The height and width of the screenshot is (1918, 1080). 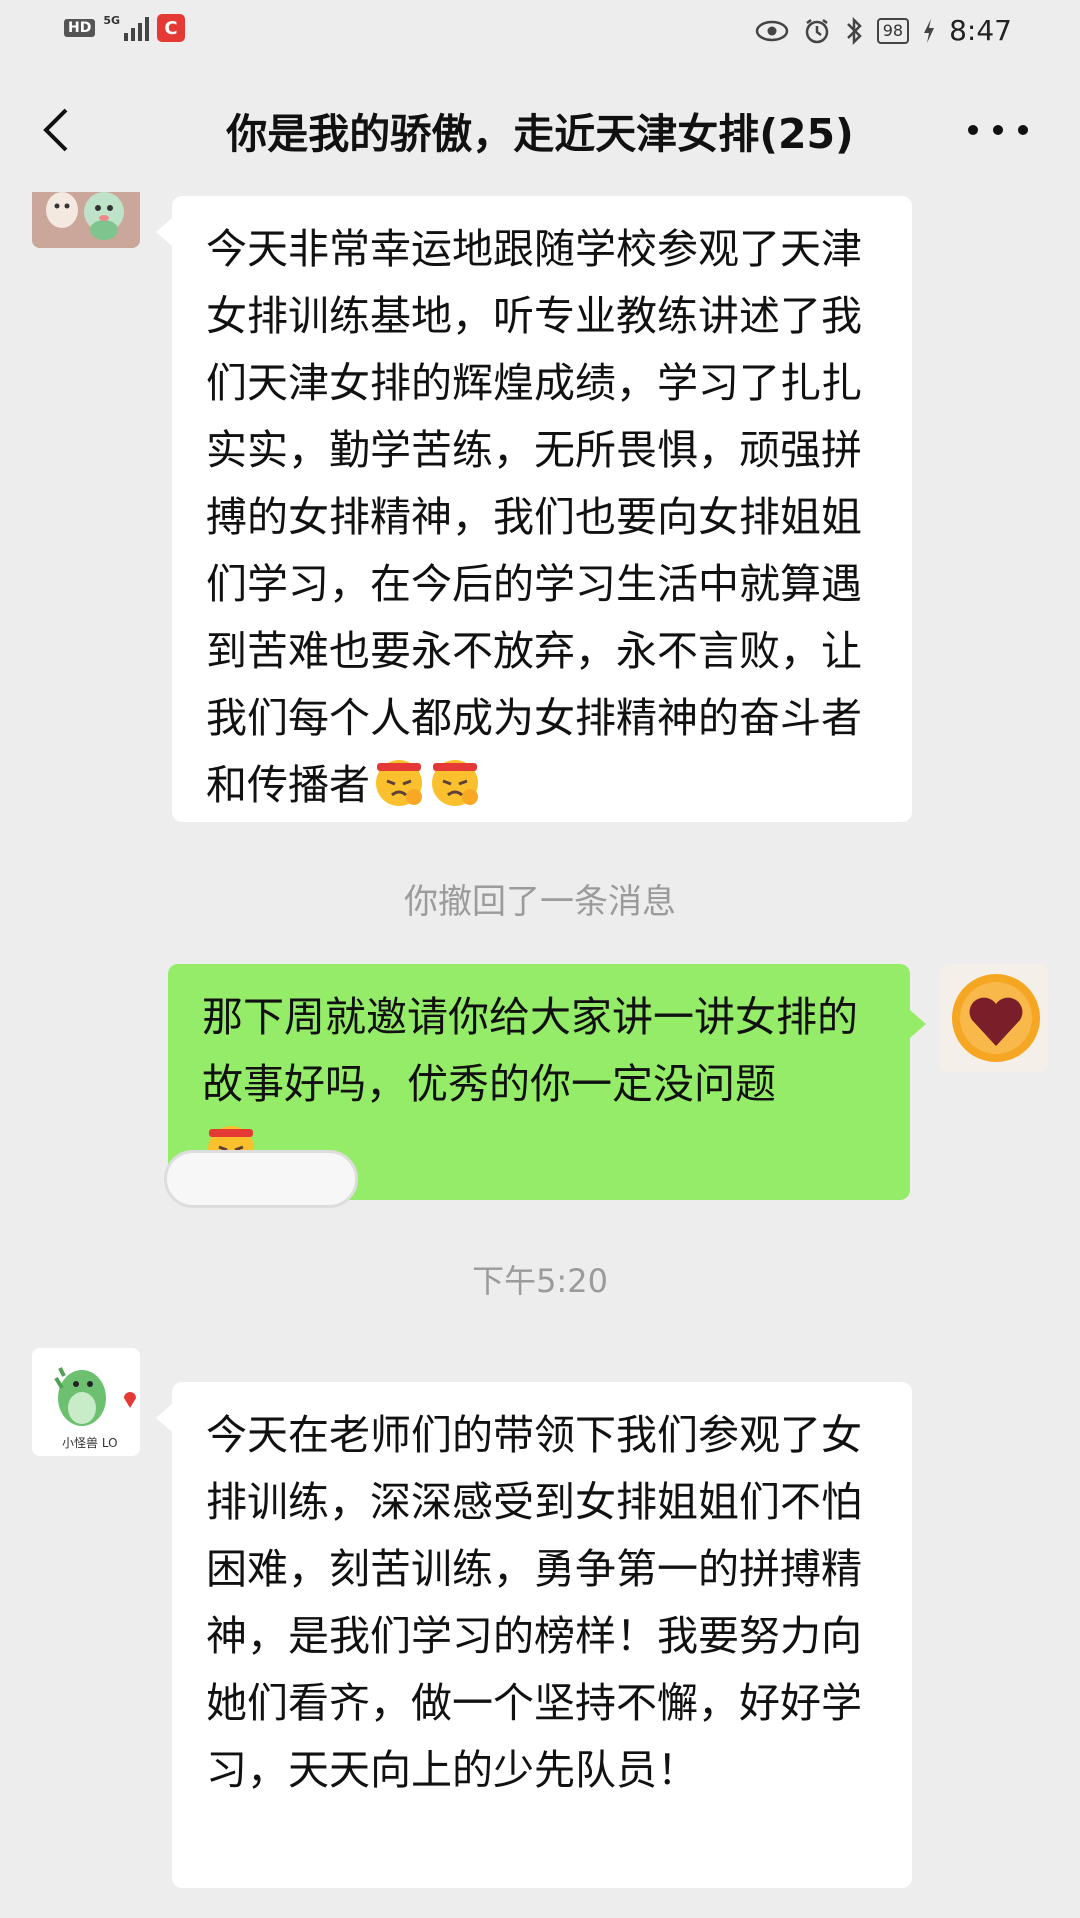 What do you see at coordinates (171, 28) in the screenshot?
I see `app-notification-icon: C` at bounding box center [171, 28].